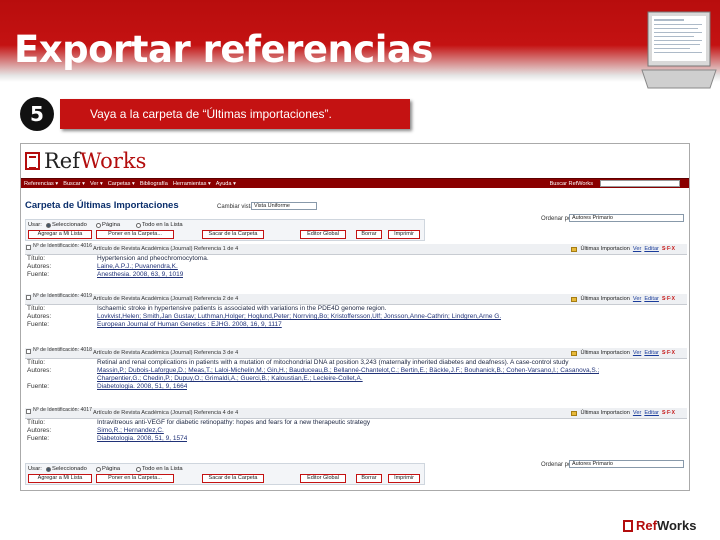  I want to click on refworks-header: Ref Works, so click(355, 161).